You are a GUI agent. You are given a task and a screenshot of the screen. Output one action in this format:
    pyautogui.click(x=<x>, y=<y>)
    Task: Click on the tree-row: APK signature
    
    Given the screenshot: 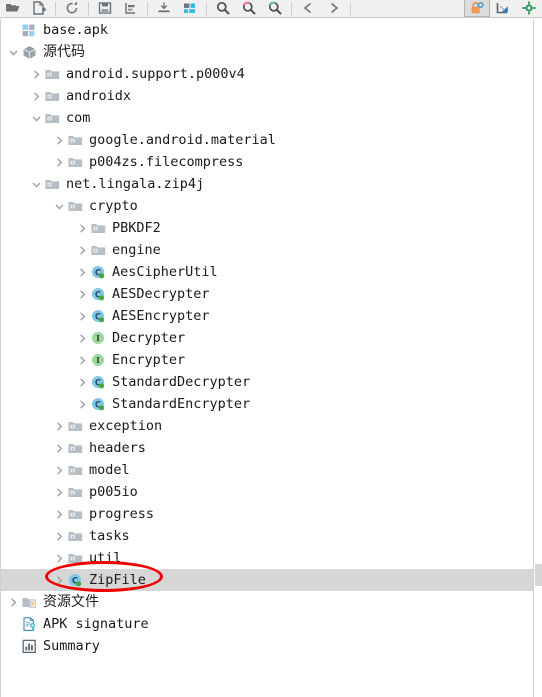 What is the action you would take?
    pyautogui.click(x=267, y=624)
    